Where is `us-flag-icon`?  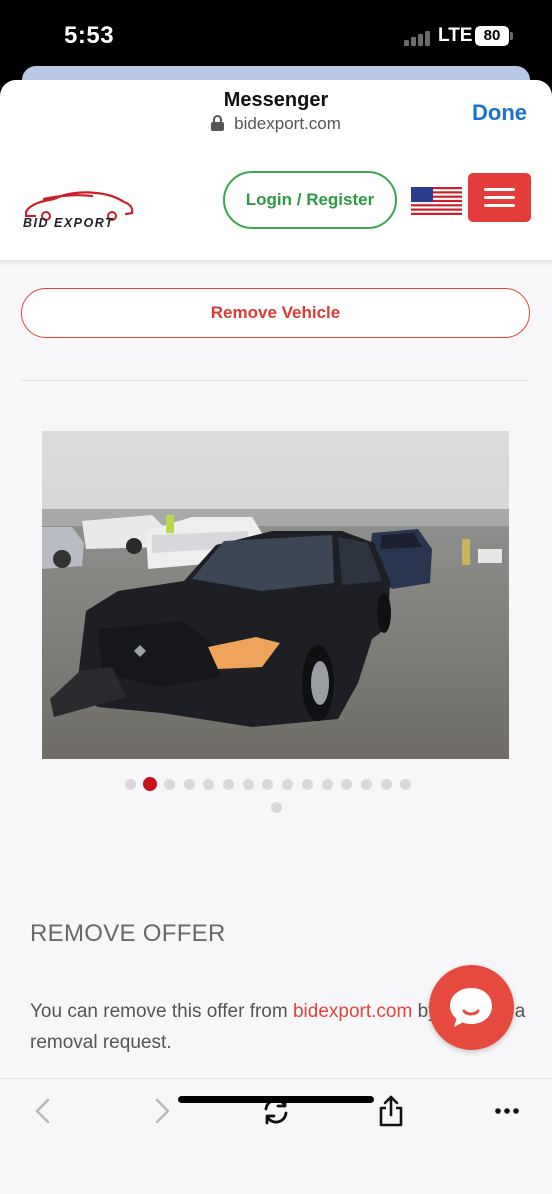
us-flag-icon is located at coordinates (436, 201).